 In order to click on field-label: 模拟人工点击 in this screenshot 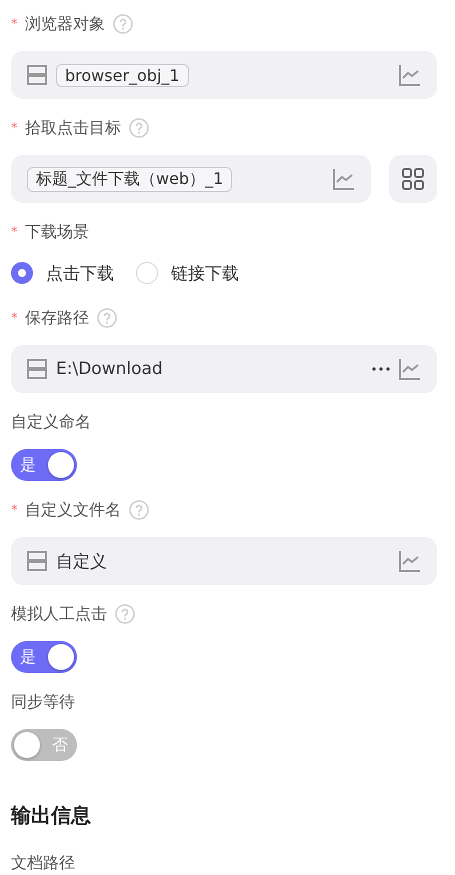, I will do `click(59, 614)`.